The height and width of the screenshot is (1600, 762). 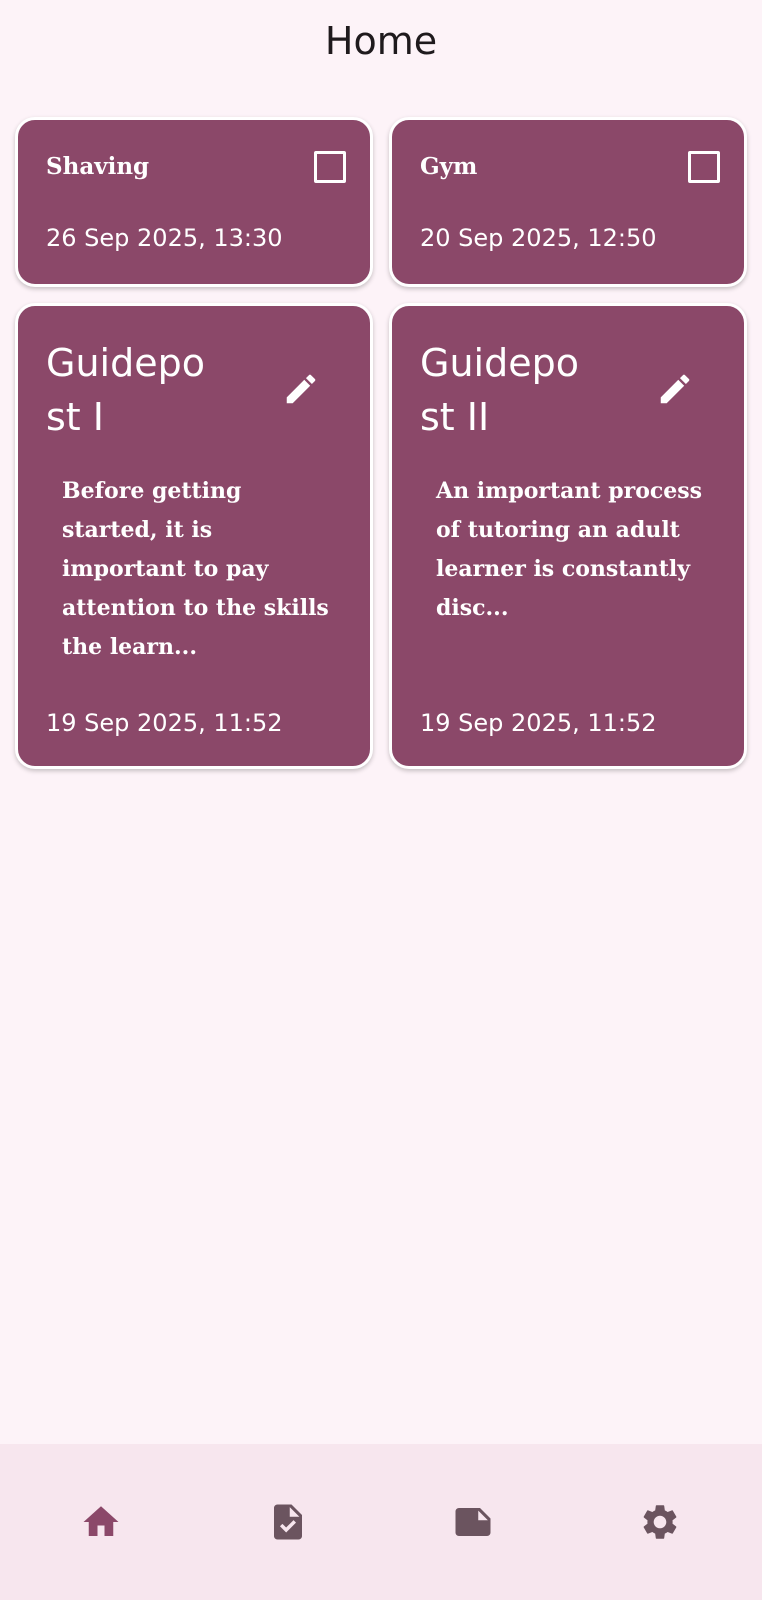 What do you see at coordinates (98, 166) in the screenshot?
I see `task-title: Shaving` at bounding box center [98, 166].